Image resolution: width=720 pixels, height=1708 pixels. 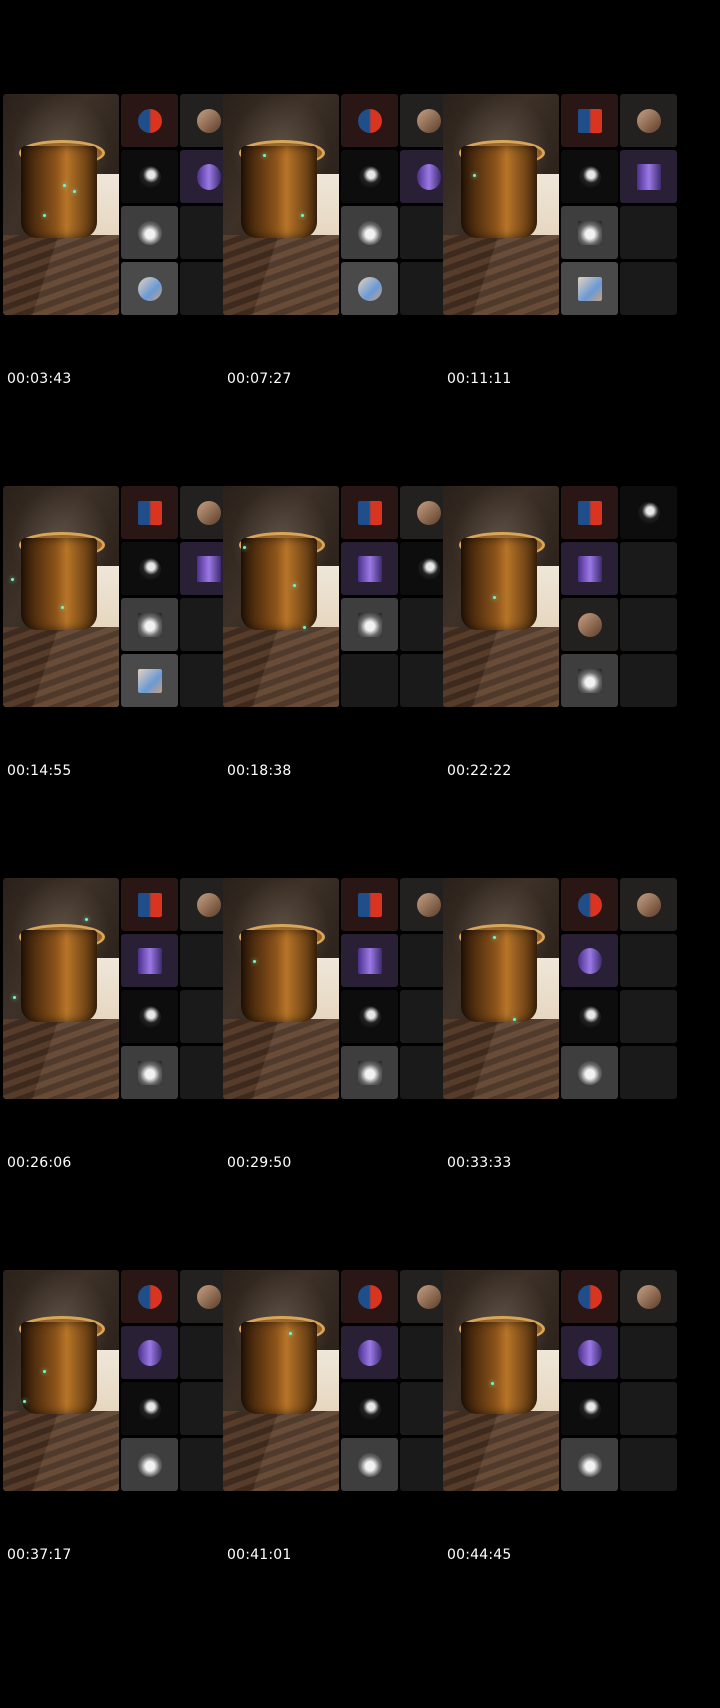 I want to click on contact-sheet-frame: 00:33:33, so click(x=560, y=1035).